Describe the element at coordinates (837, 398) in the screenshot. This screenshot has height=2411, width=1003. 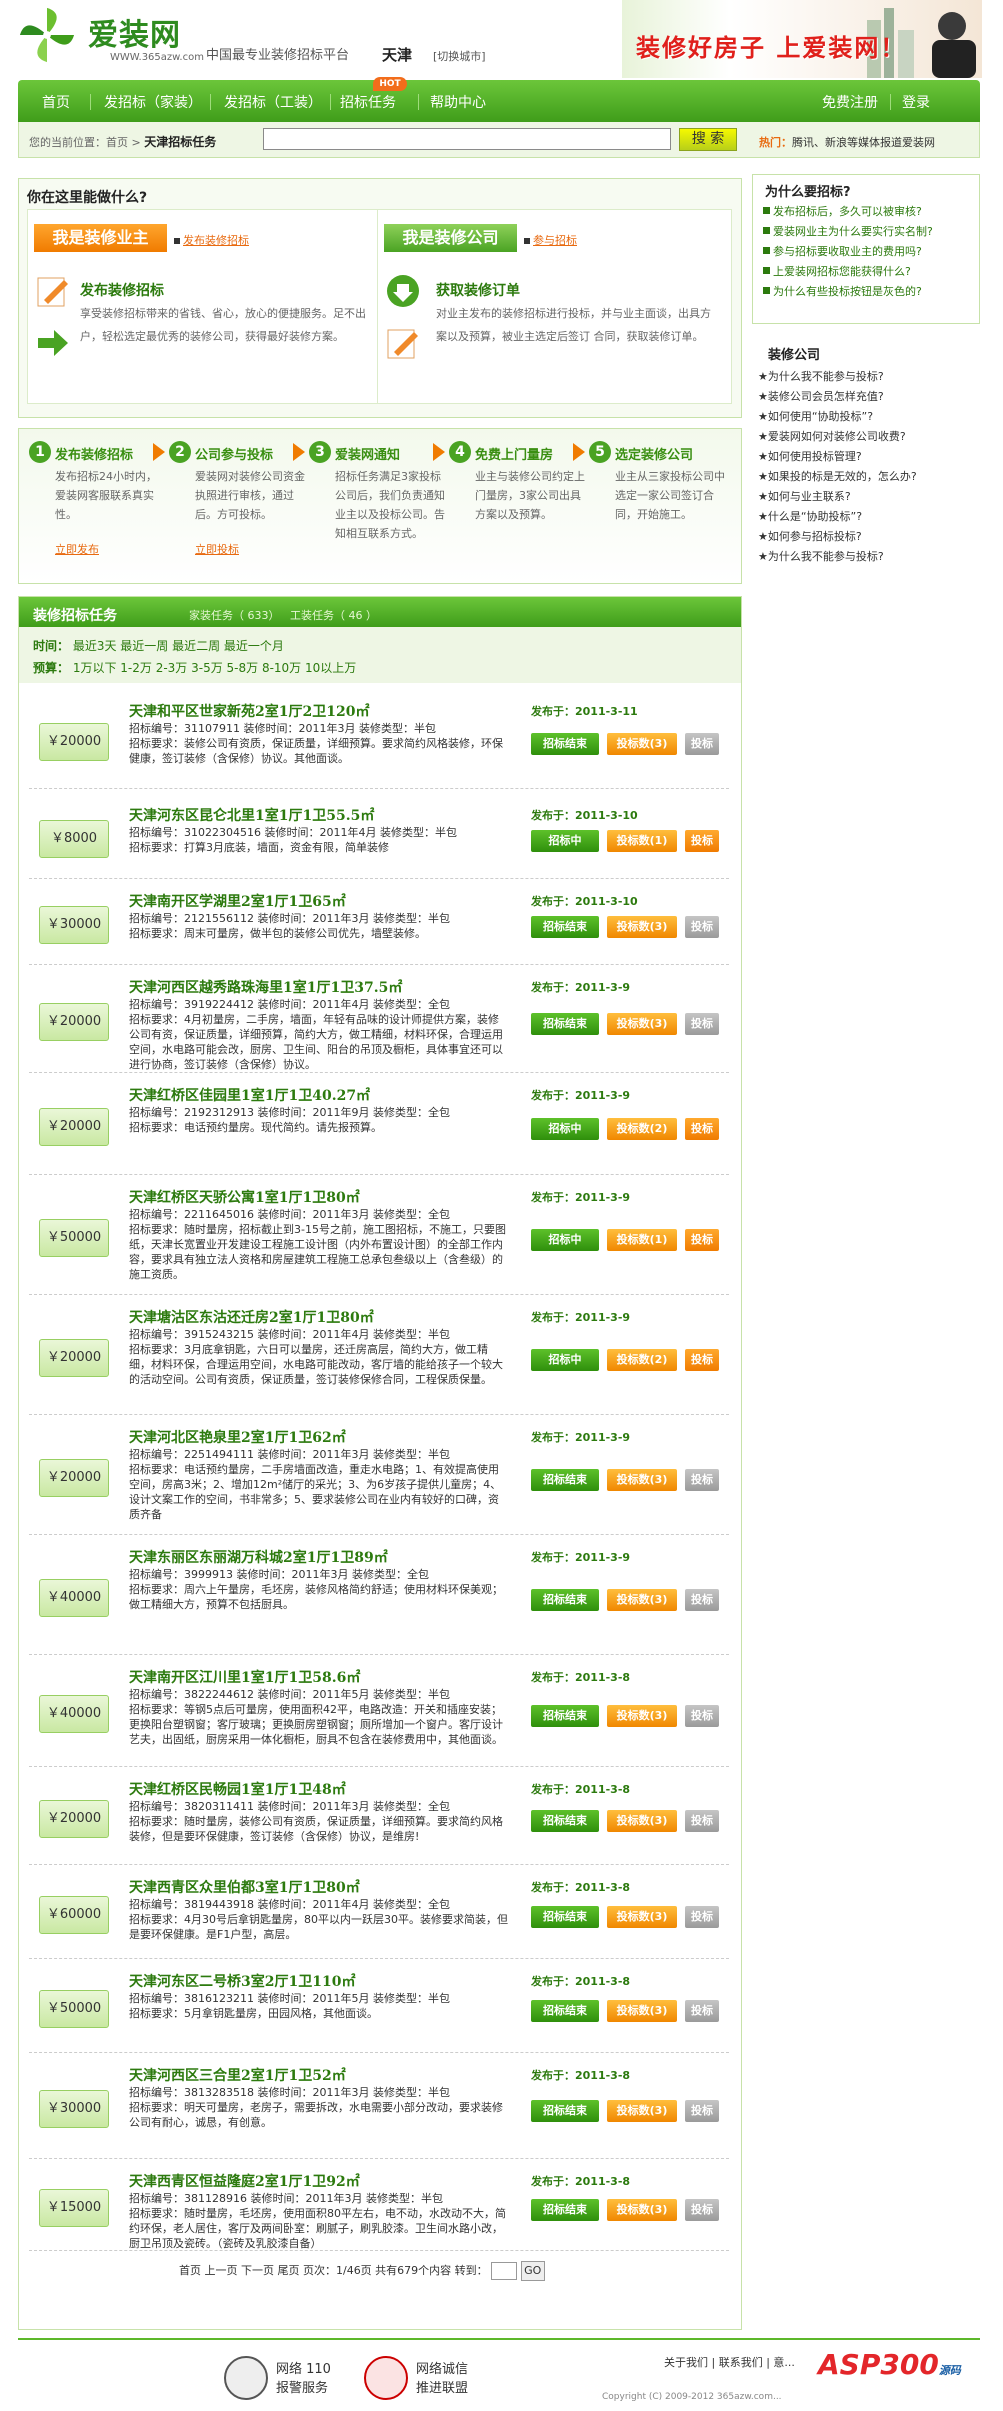
I see `faq-company-item: ★装修公司会员怎样充值?` at that location.